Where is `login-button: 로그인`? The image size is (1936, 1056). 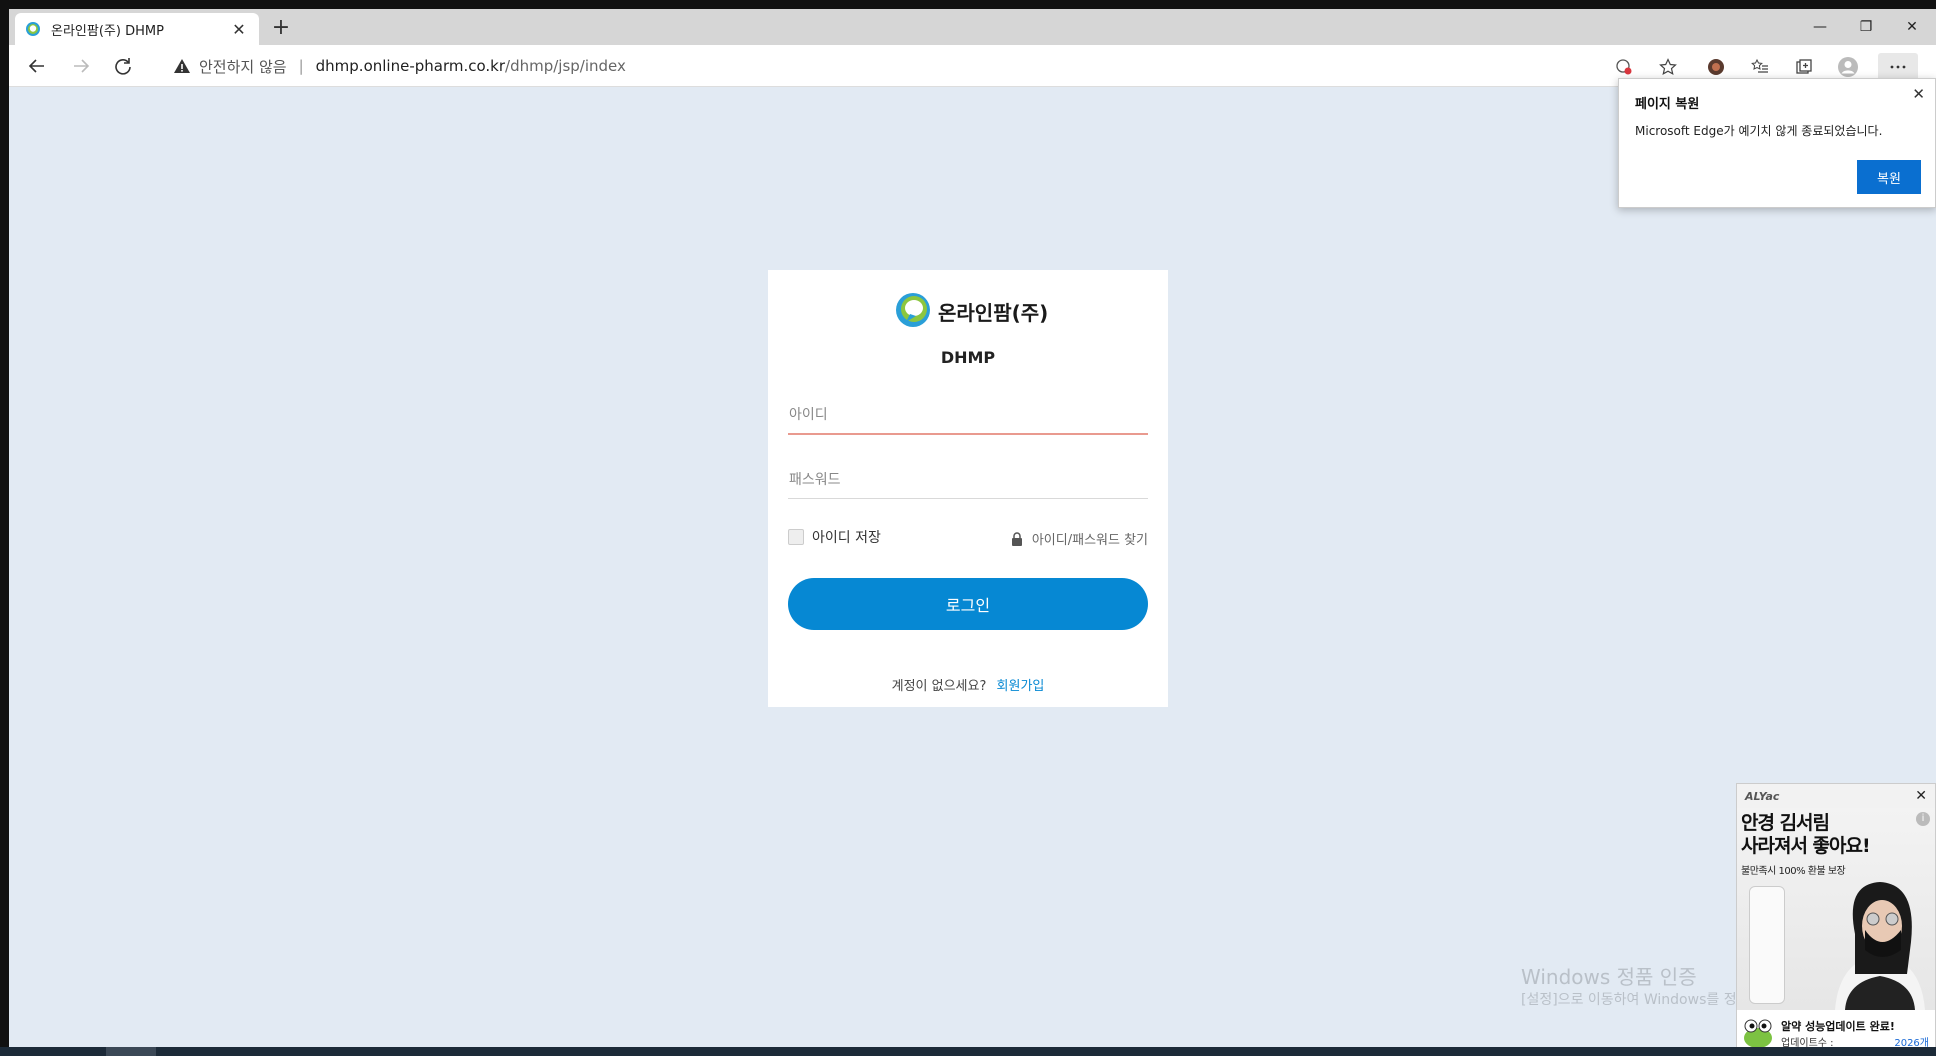
login-button: 로그인 is located at coordinates (968, 604).